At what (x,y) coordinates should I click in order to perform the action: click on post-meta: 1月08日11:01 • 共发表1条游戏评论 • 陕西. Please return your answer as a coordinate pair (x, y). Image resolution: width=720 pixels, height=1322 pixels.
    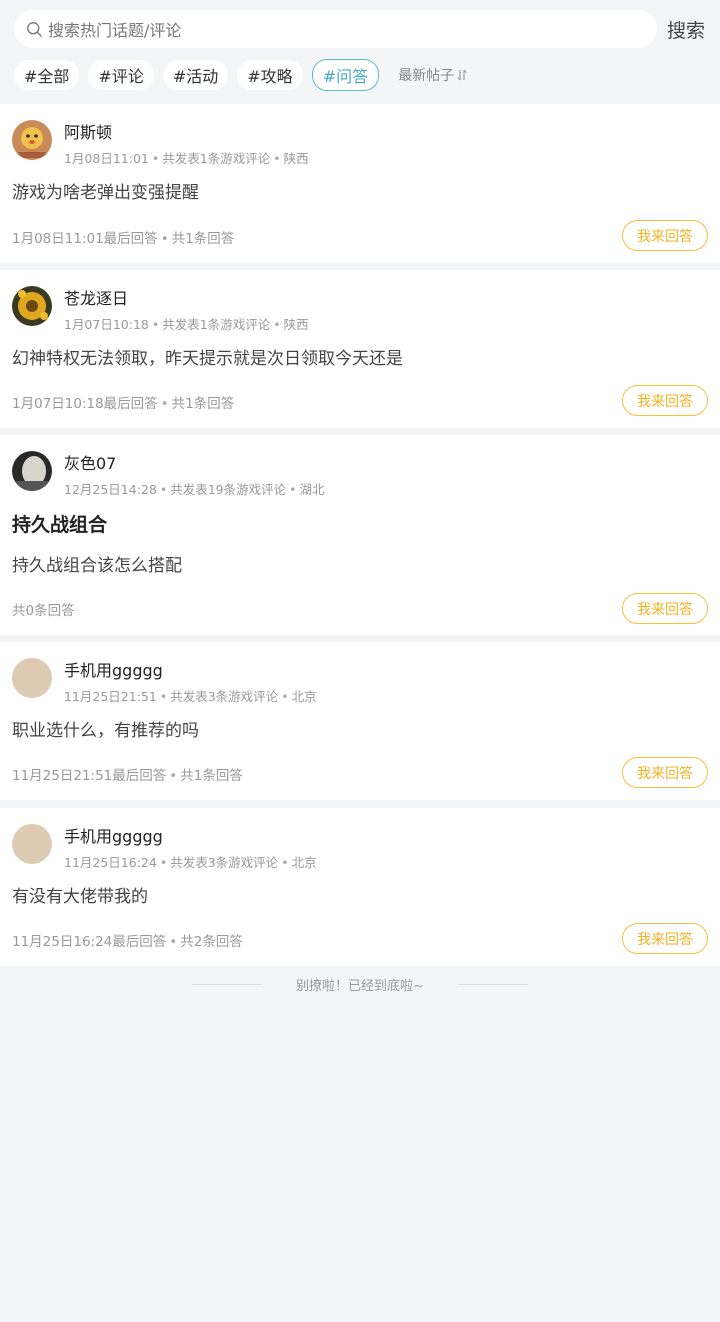
    Looking at the image, I should click on (186, 158).